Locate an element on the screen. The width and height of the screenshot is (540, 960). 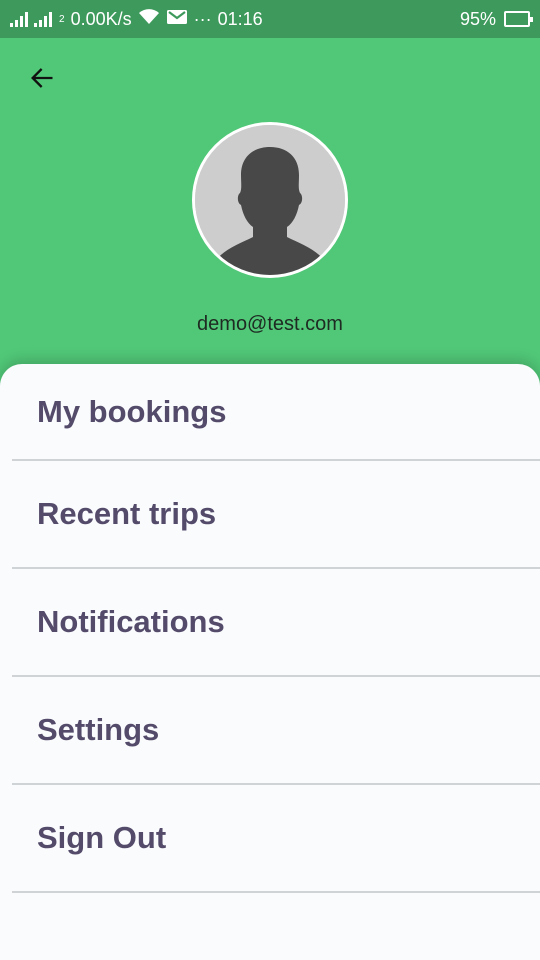
clock: 01:16 is located at coordinates (240, 18).